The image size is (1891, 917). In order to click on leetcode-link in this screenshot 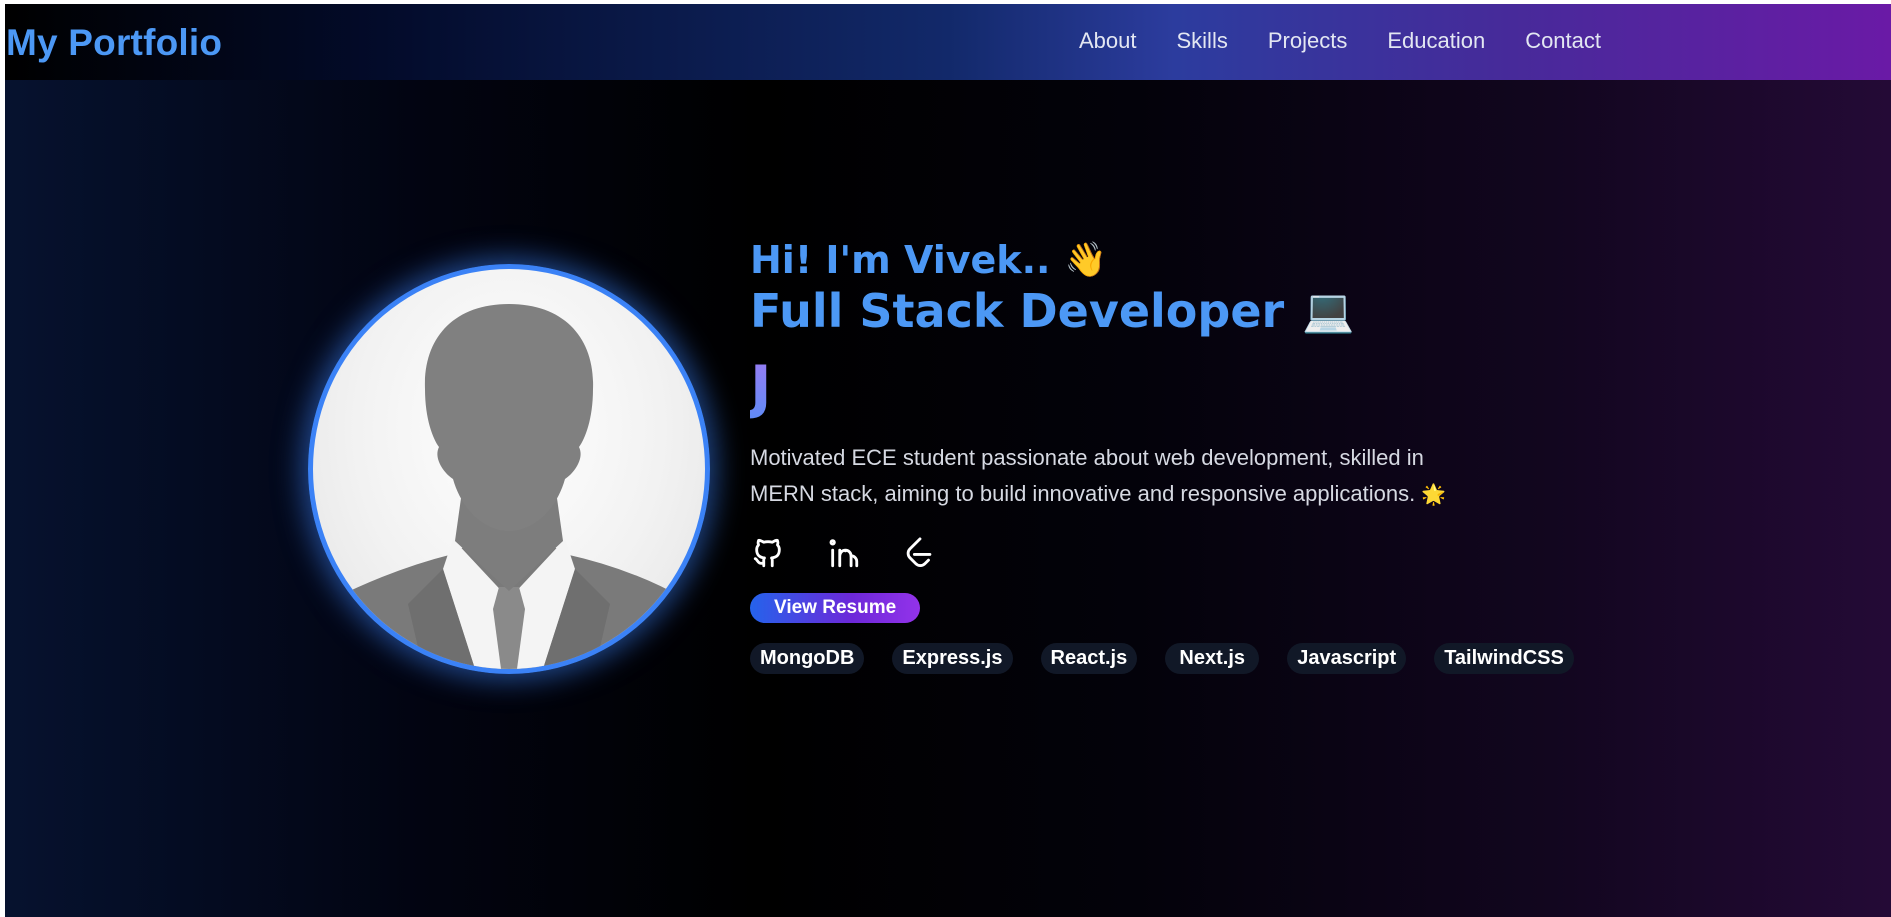, I will do `click(920, 553)`.